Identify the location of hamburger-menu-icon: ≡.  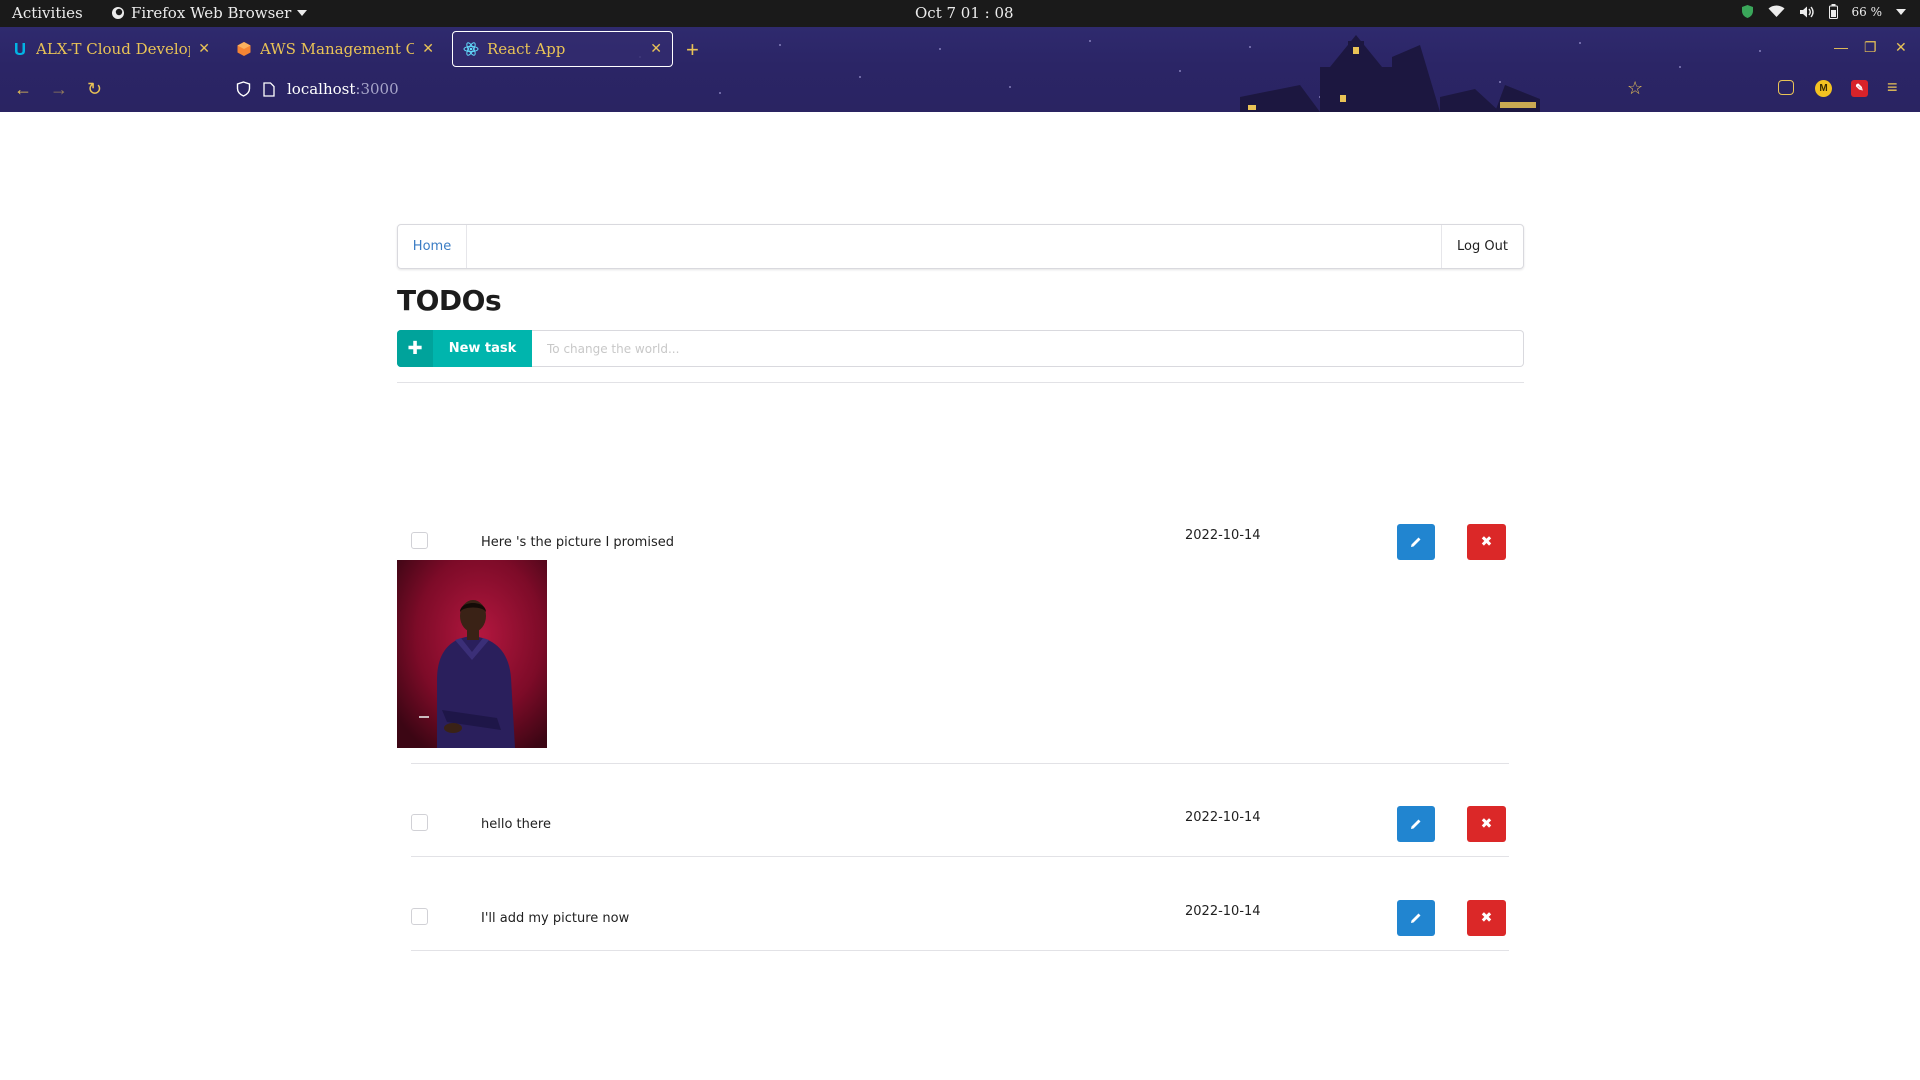
(1892, 87).